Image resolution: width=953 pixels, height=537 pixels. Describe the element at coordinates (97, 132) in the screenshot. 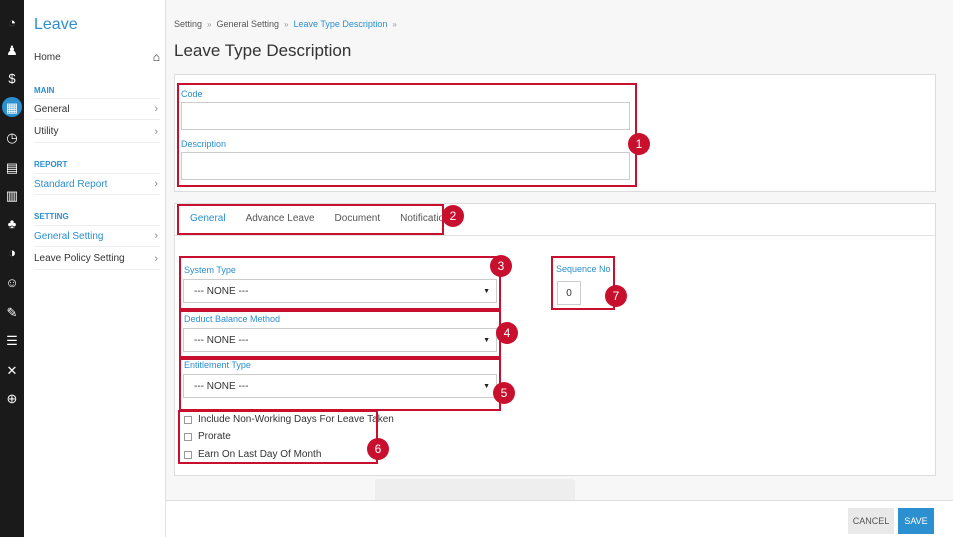

I see `sidebar-item-utility: Utility ›` at that location.